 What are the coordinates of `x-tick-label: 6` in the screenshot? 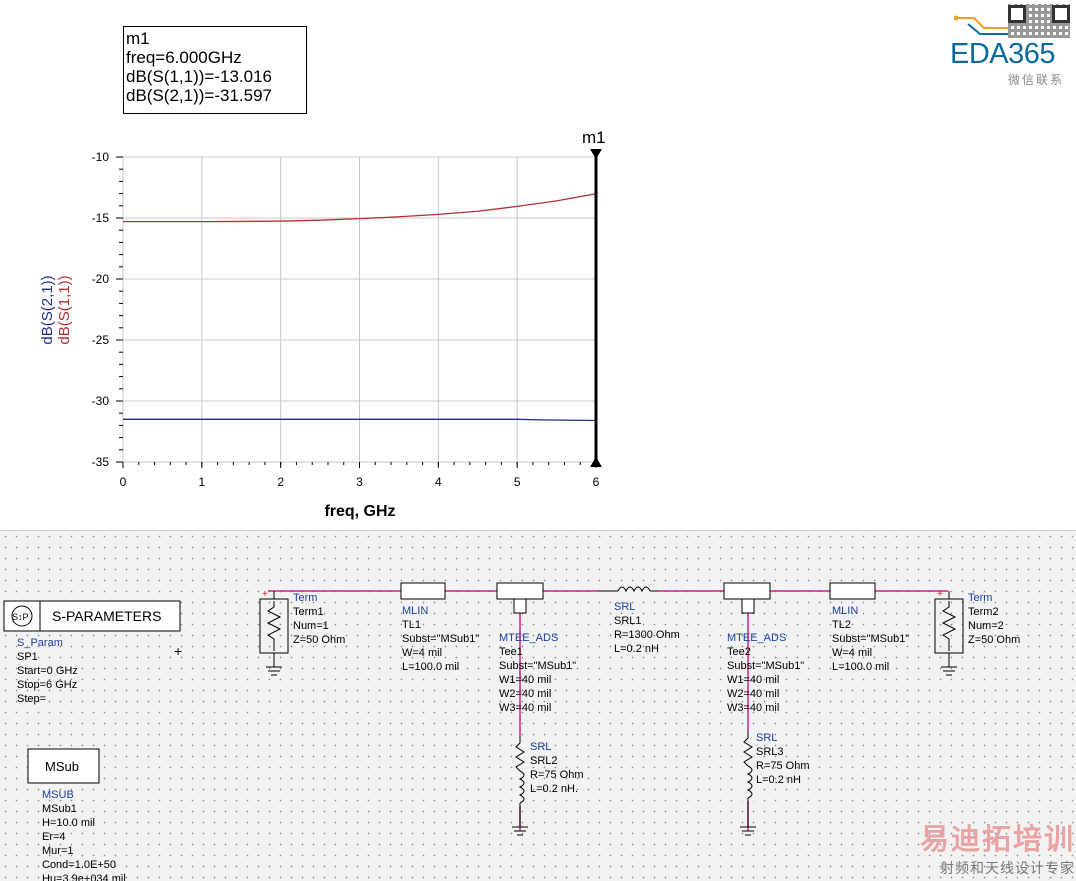 It's located at (596, 482).